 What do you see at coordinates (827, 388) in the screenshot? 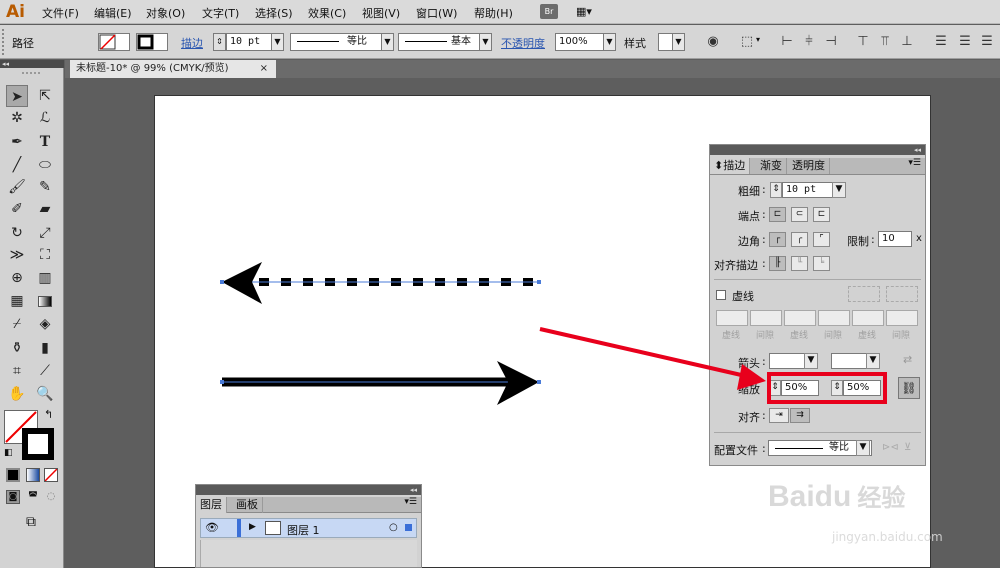
I see `scale-highlight-box` at bounding box center [827, 388].